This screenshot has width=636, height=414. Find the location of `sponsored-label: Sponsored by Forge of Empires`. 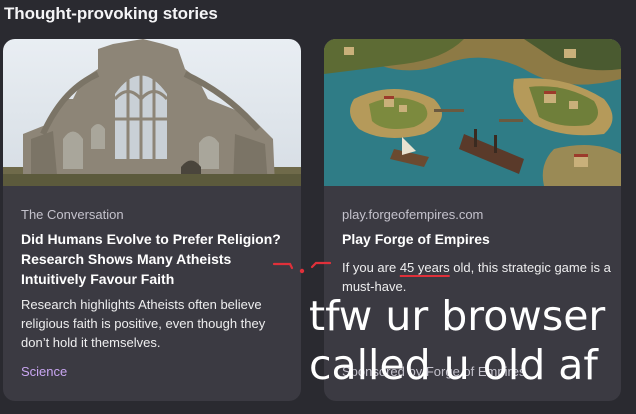

sponsored-label: Sponsored by Forge of Empires is located at coordinates (434, 371).